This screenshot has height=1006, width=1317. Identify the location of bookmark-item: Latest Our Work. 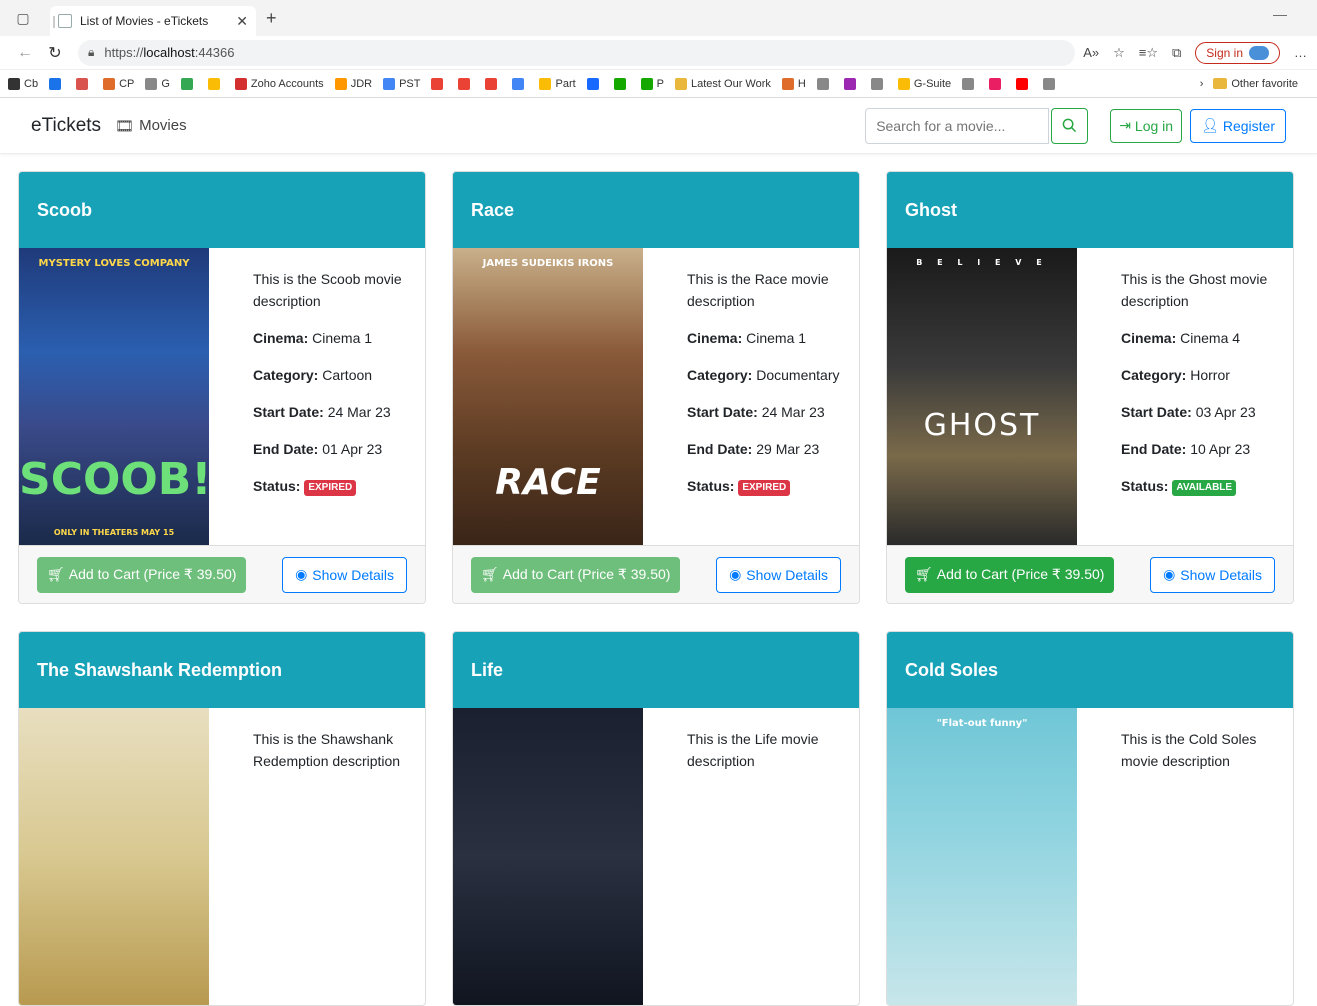
(723, 83).